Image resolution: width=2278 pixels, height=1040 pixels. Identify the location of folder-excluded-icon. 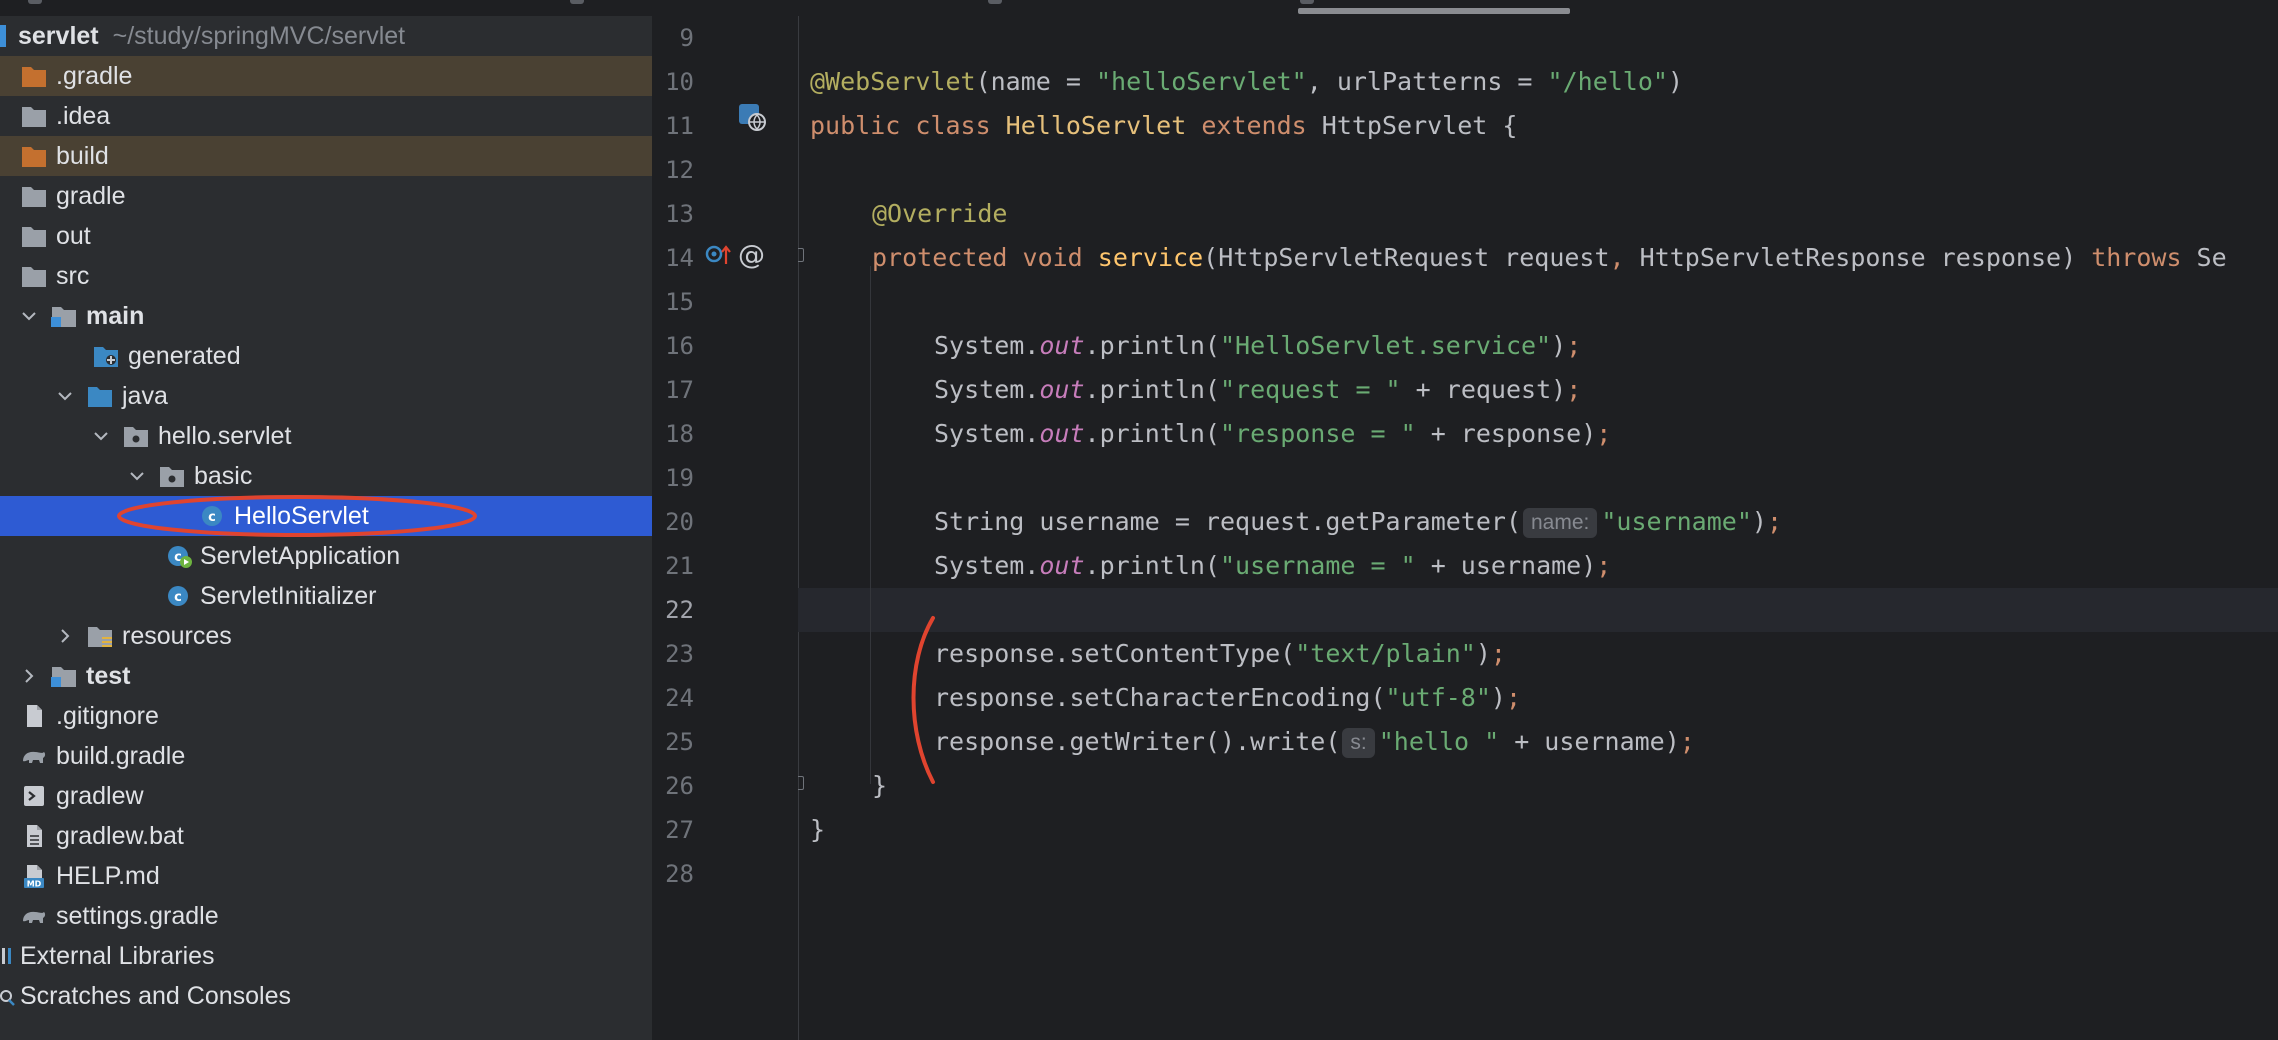
(34, 156).